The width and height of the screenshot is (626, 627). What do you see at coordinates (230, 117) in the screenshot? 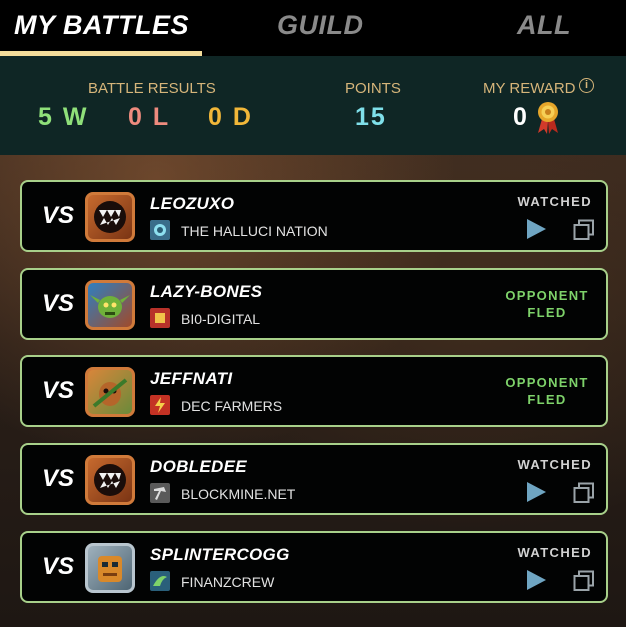
I see `draws-count: 0 D` at bounding box center [230, 117].